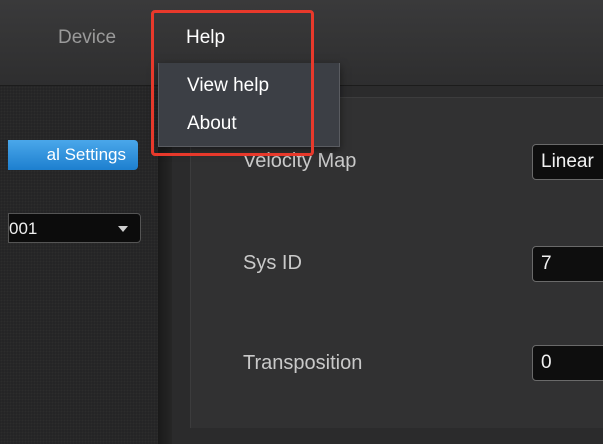 The width and height of the screenshot is (603, 444). Describe the element at coordinates (567, 162) in the screenshot. I see `velocity-map-select: Linear` at that location.